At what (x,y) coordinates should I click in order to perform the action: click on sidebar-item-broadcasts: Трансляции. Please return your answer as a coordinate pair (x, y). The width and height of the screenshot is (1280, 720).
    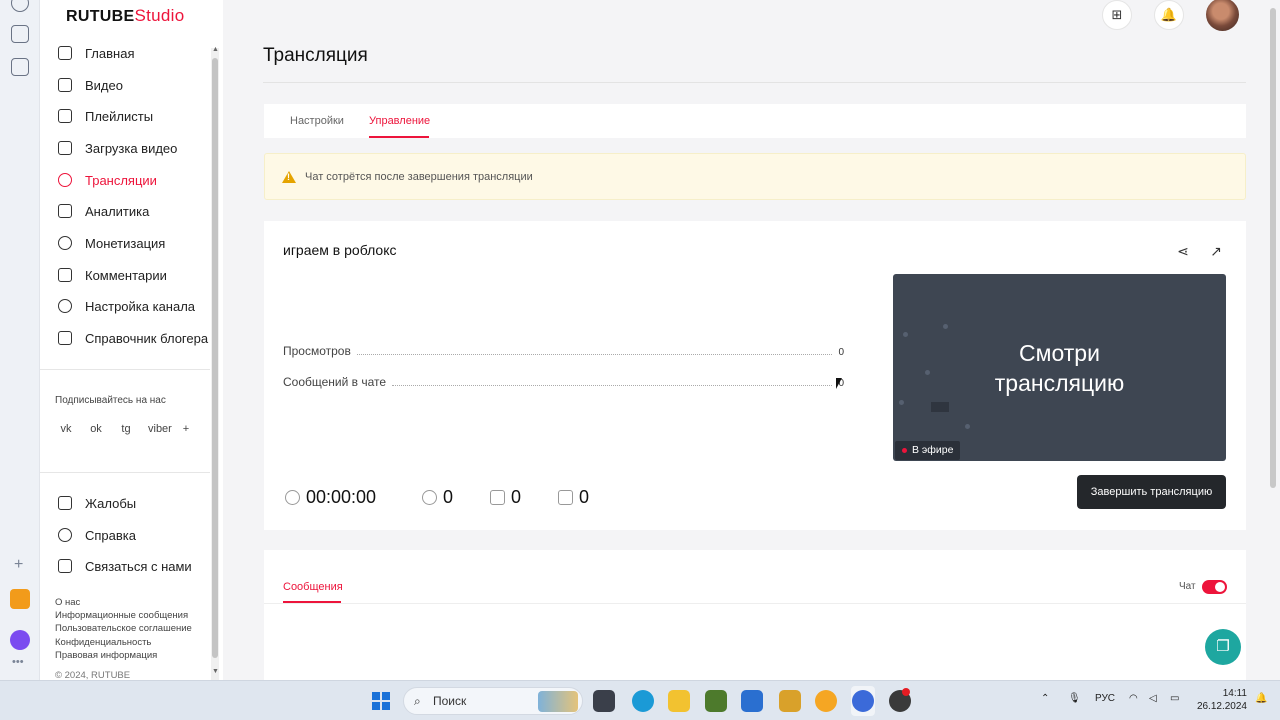
    Looking at the image, I should click on (107, 180).